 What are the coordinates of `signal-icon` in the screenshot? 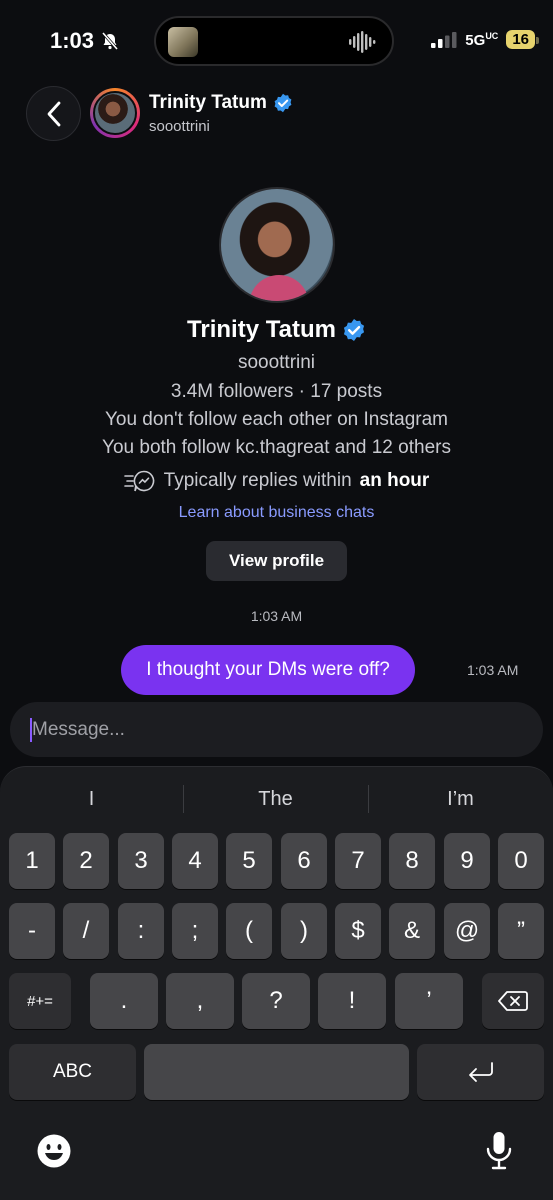 It's located at (444, 39).